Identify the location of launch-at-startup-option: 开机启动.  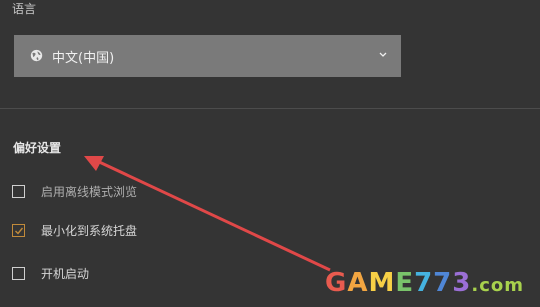
(50, 273).